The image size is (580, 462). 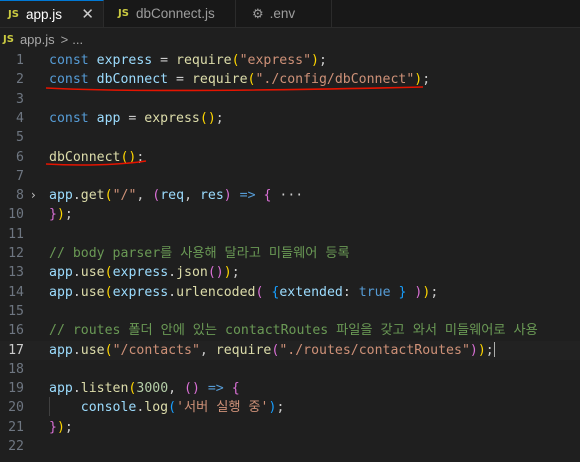 I want to click on tab-label: .env, so click(x=282, y=13).